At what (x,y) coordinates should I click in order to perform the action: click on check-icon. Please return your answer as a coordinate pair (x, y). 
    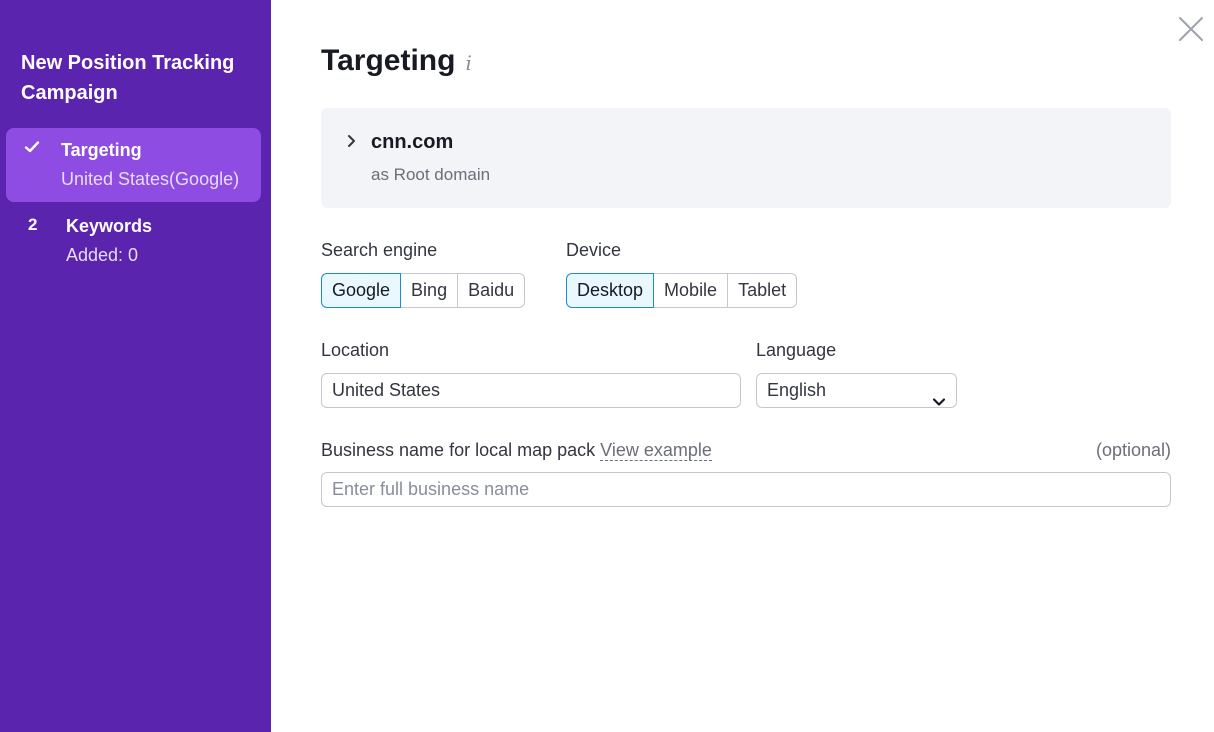
    Looking at the image, I should click on (34, 150).